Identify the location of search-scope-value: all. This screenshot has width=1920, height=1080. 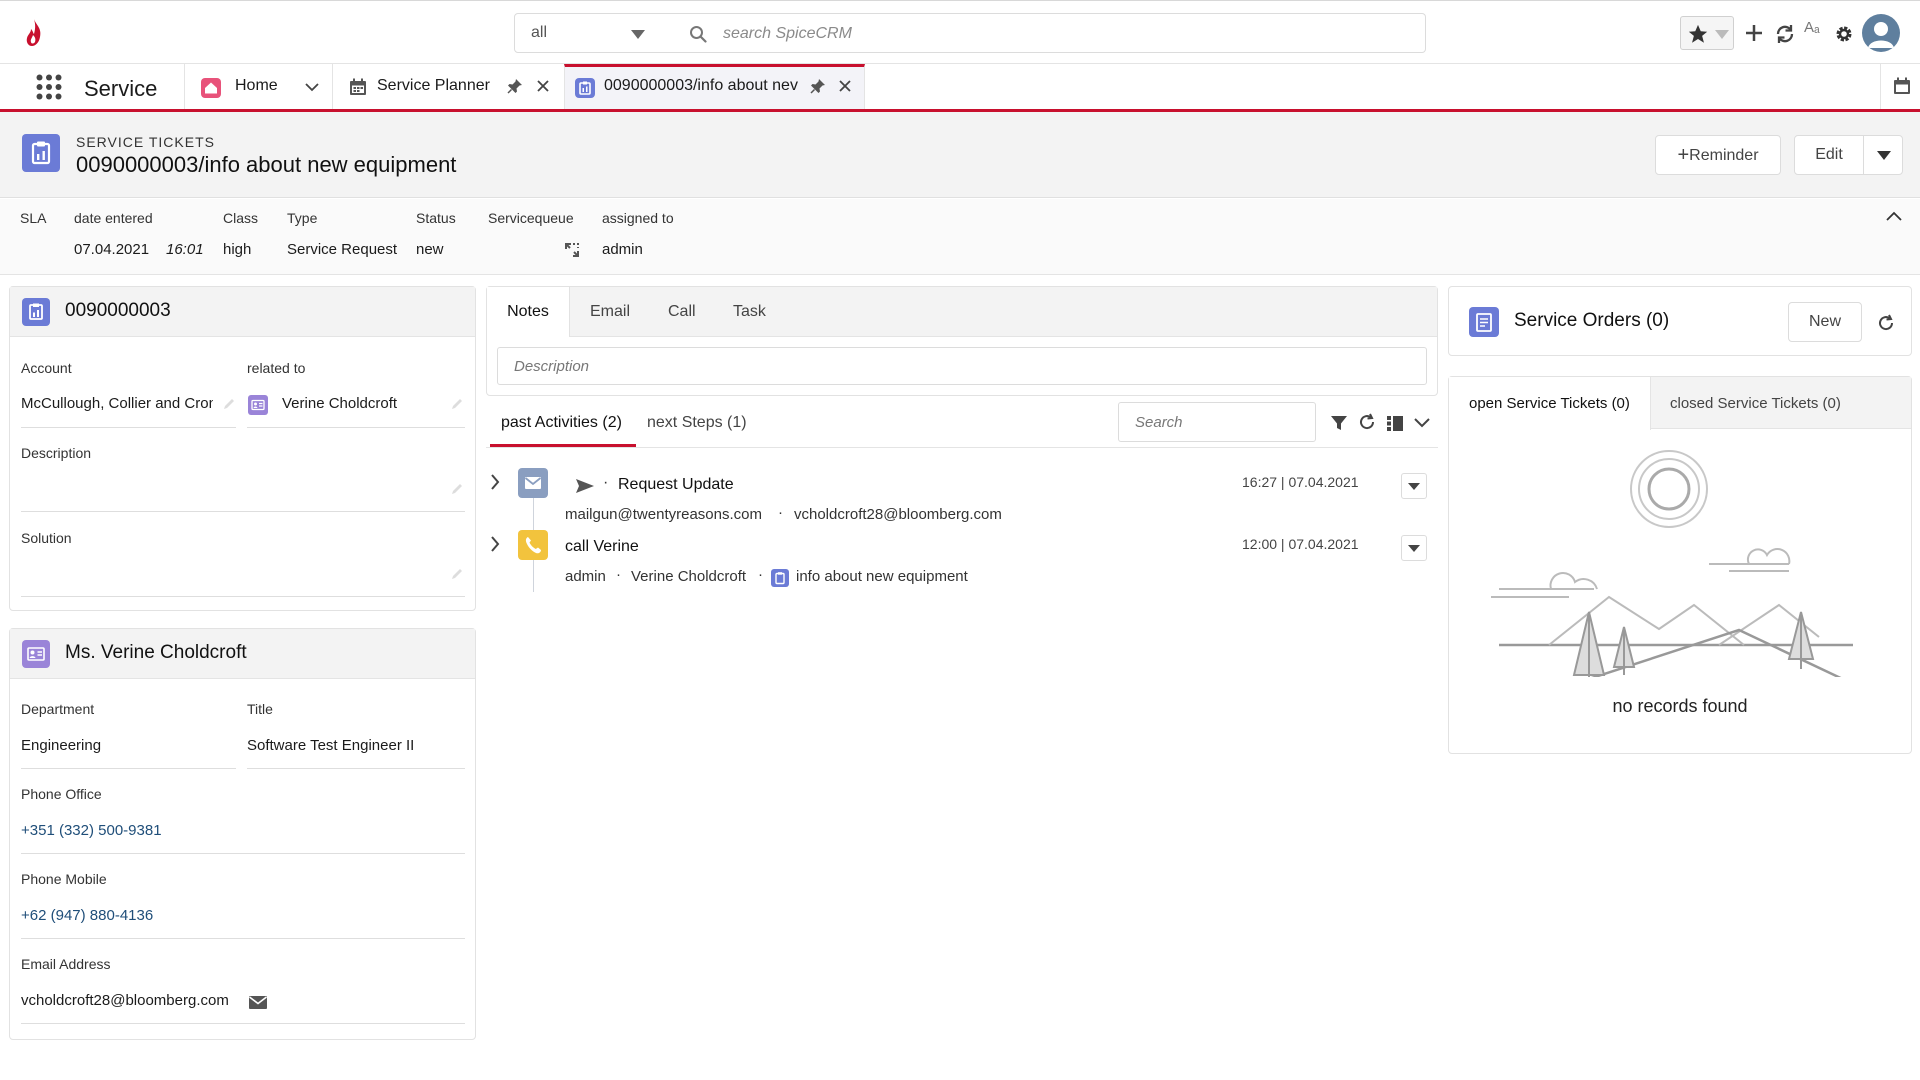
(539, 32).